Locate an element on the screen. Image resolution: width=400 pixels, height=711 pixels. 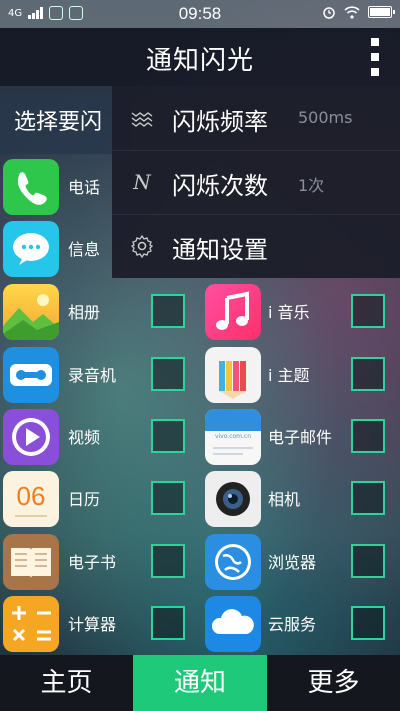
n-icon: N is located at coordinates (142, 182).